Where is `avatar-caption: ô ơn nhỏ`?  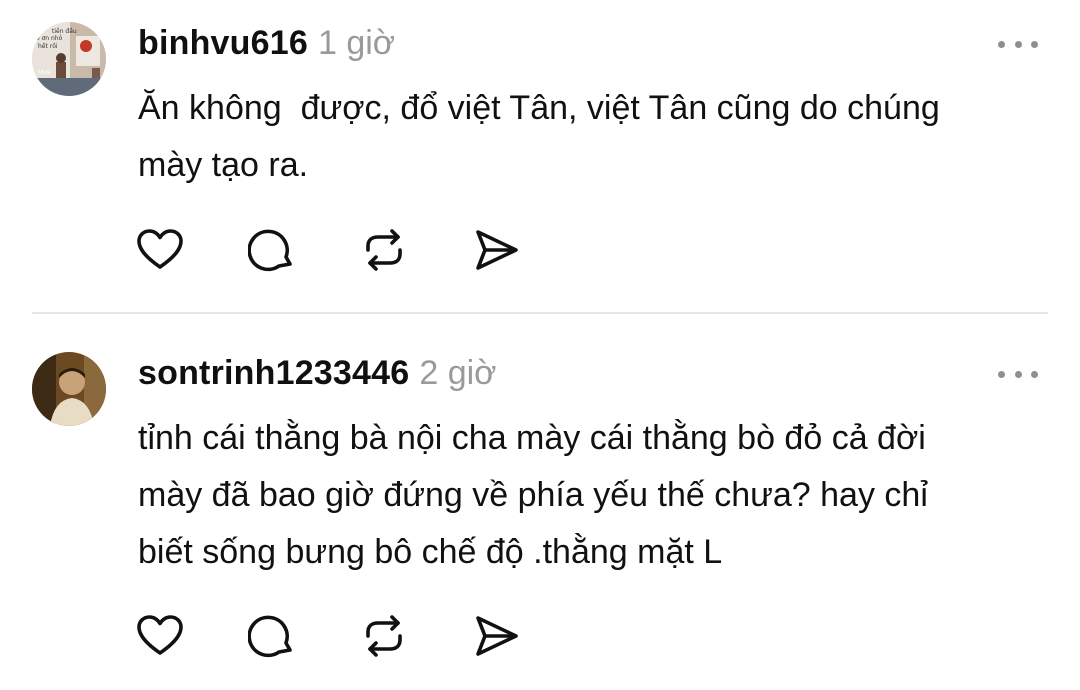 avatar-caption: ô ơn nhỏ is located at coordinates (49, 38).